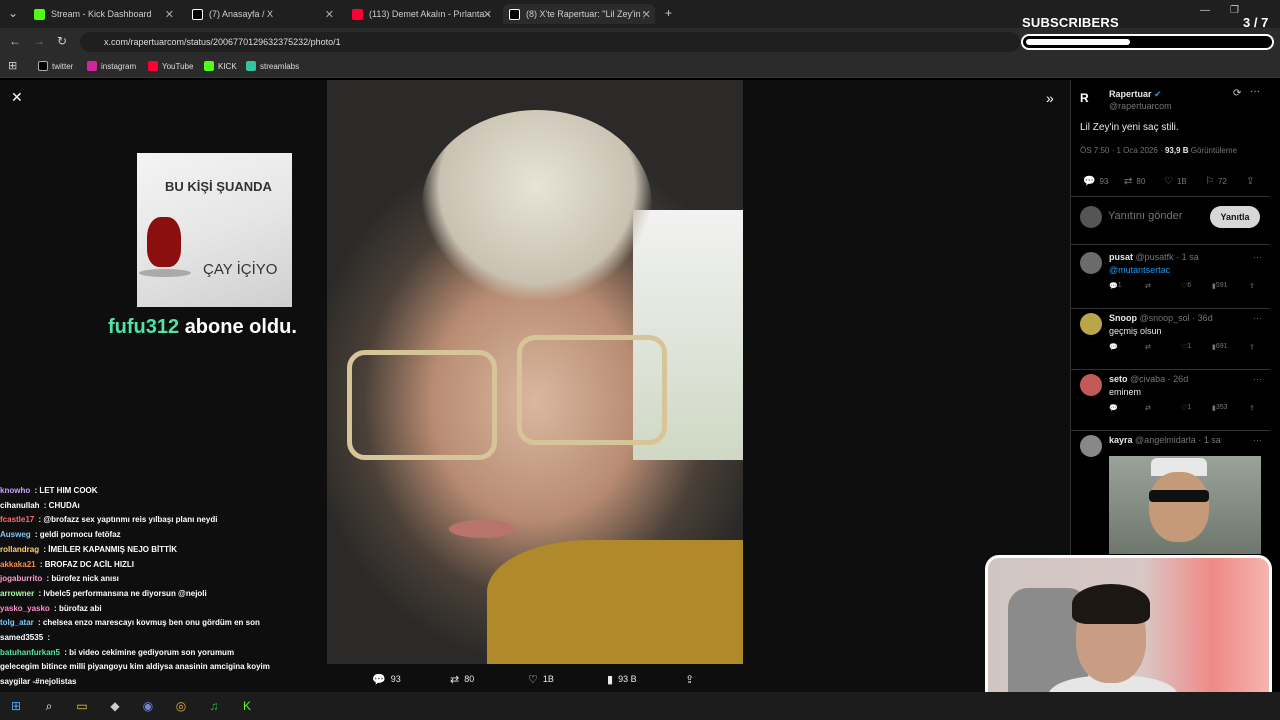  What do you see at coordinates (21, 578) in the screenshot?
I see `chat-username: jogaburrito` at bounding box center [21, 578].